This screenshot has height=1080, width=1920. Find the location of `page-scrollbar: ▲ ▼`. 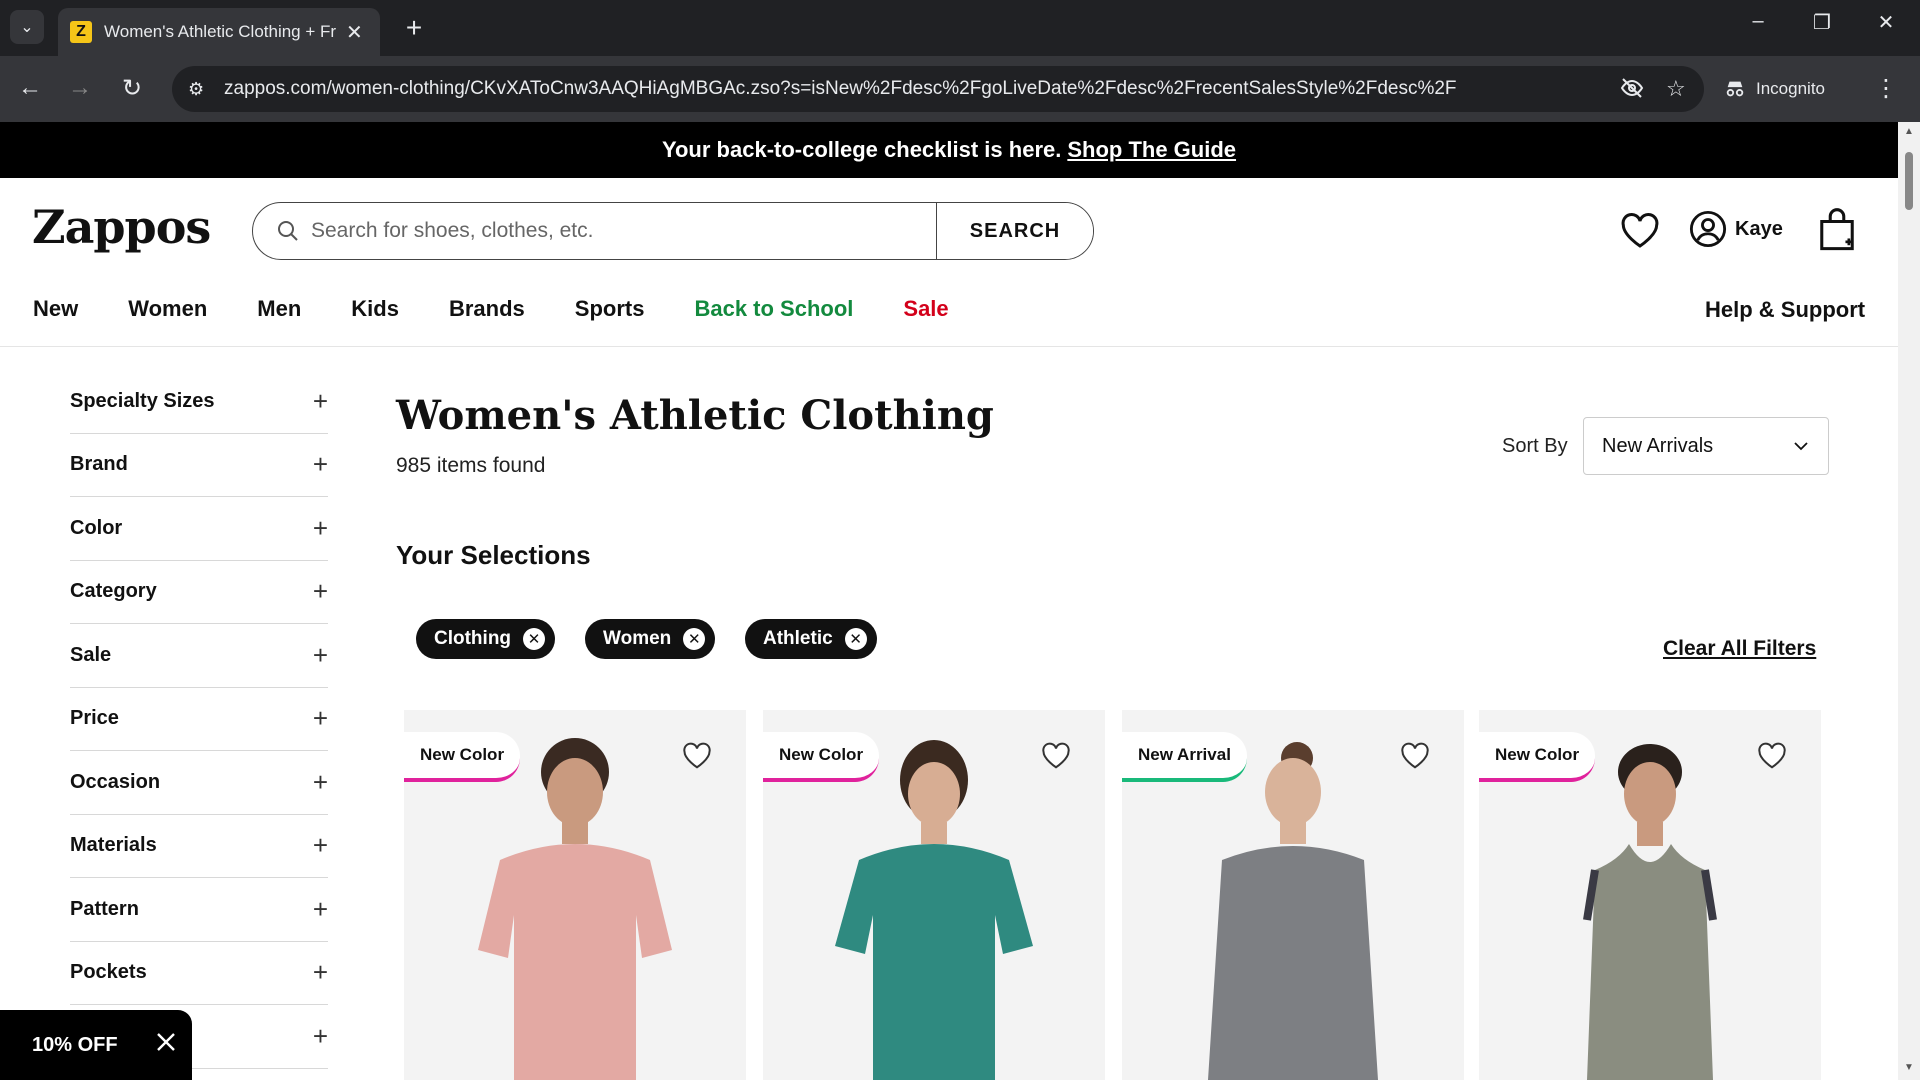

page-scrollbar: ▲ ▼ is located at coordinates (1909, 601).